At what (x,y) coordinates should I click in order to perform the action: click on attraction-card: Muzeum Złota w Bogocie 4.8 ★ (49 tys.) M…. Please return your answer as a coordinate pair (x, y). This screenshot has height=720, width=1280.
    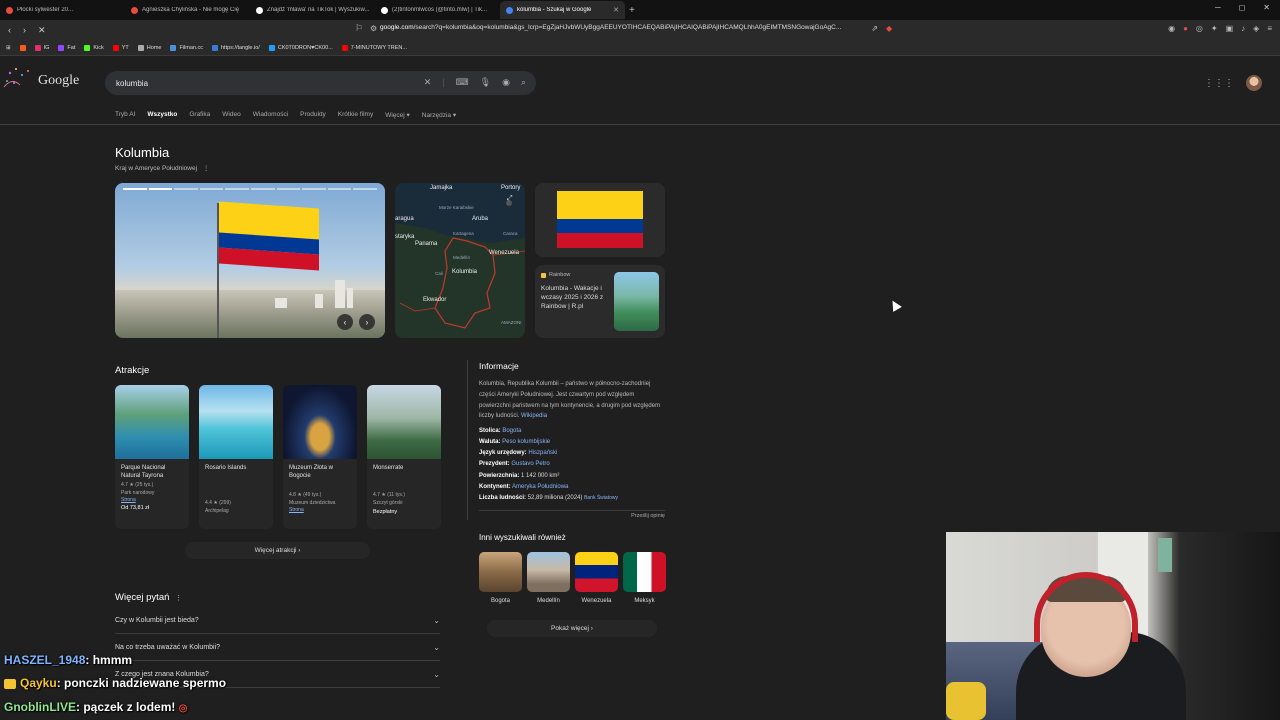
    Looking at the image, I should click on (320, 457).